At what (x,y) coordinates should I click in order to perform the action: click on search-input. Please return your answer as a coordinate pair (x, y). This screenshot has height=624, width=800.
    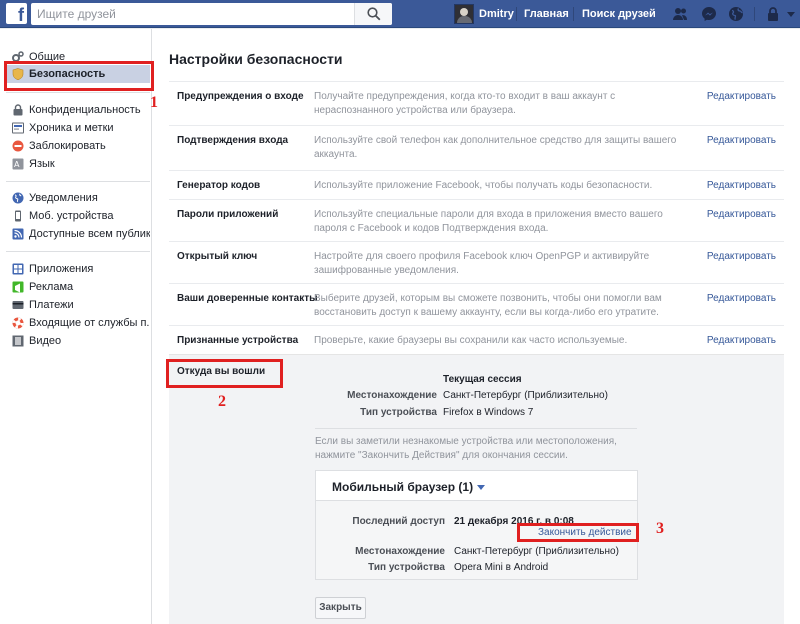
    Looking at the image, I should click on (191, 14).